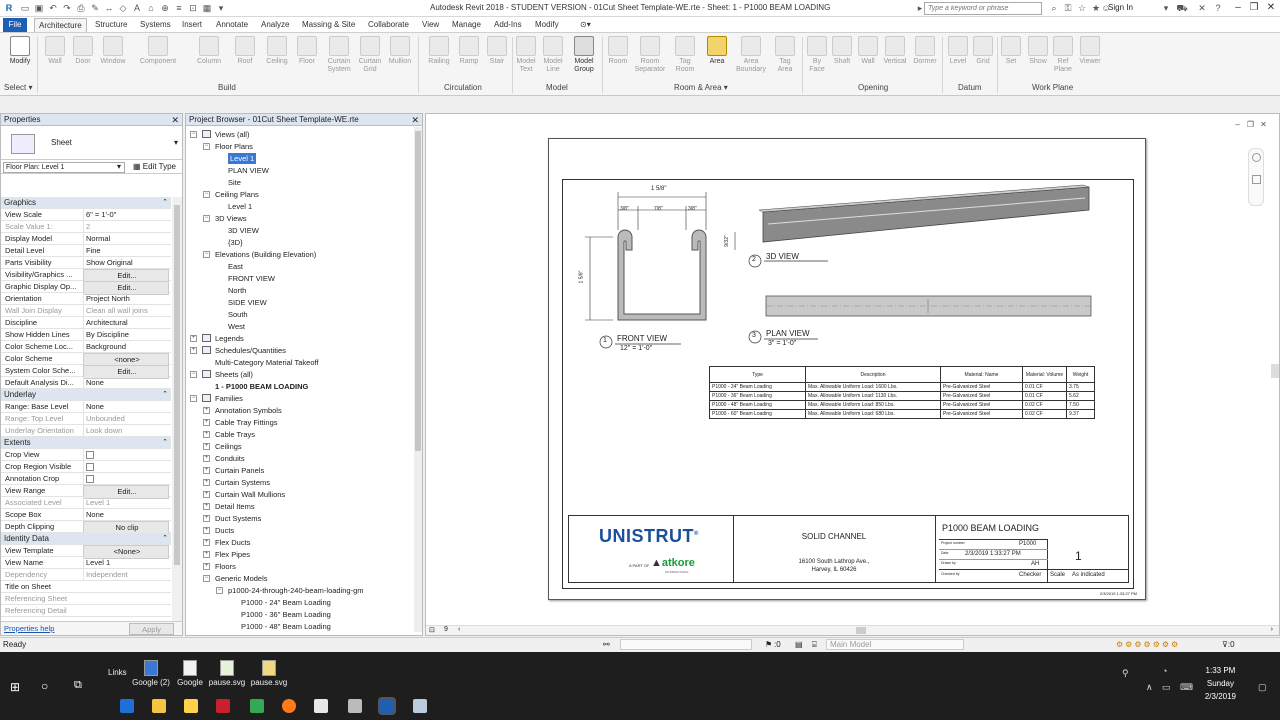 This screenshot has height=720, width=1280. Describe the element at coordinates (232, 134) in the screenshot. I see `tree-node: Views (all)` at that location.